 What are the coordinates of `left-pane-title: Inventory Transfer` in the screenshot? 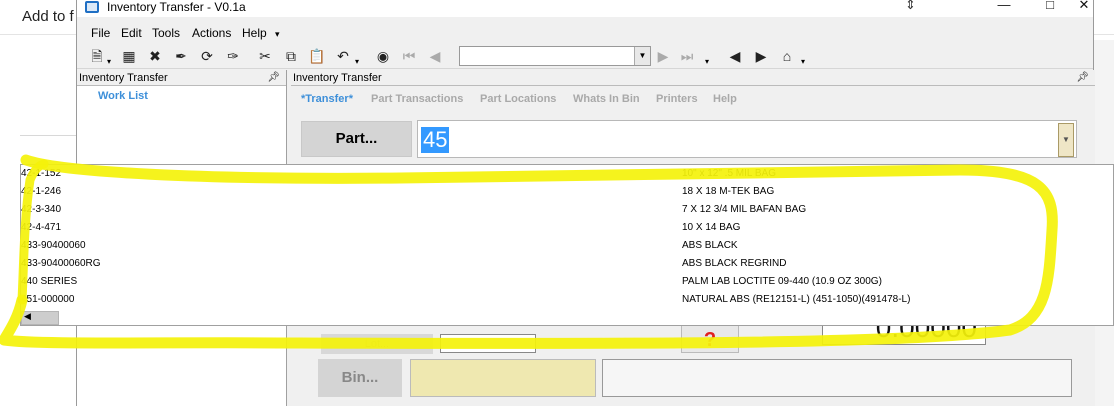 It's located at (123, 78).